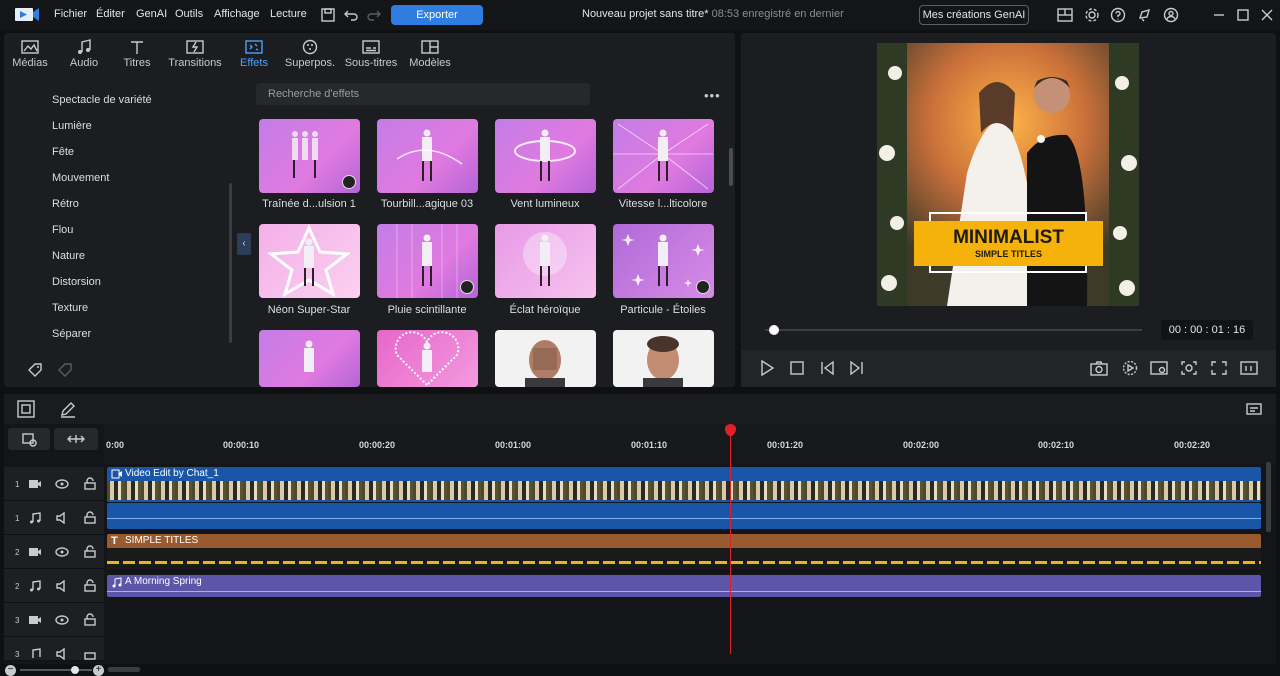 This screenshot has width=1280, height=676. What do you see at coordinates (80, 178) in the screenshot?
I see `category-item: Mouvement` at bounding box center [80, 178].